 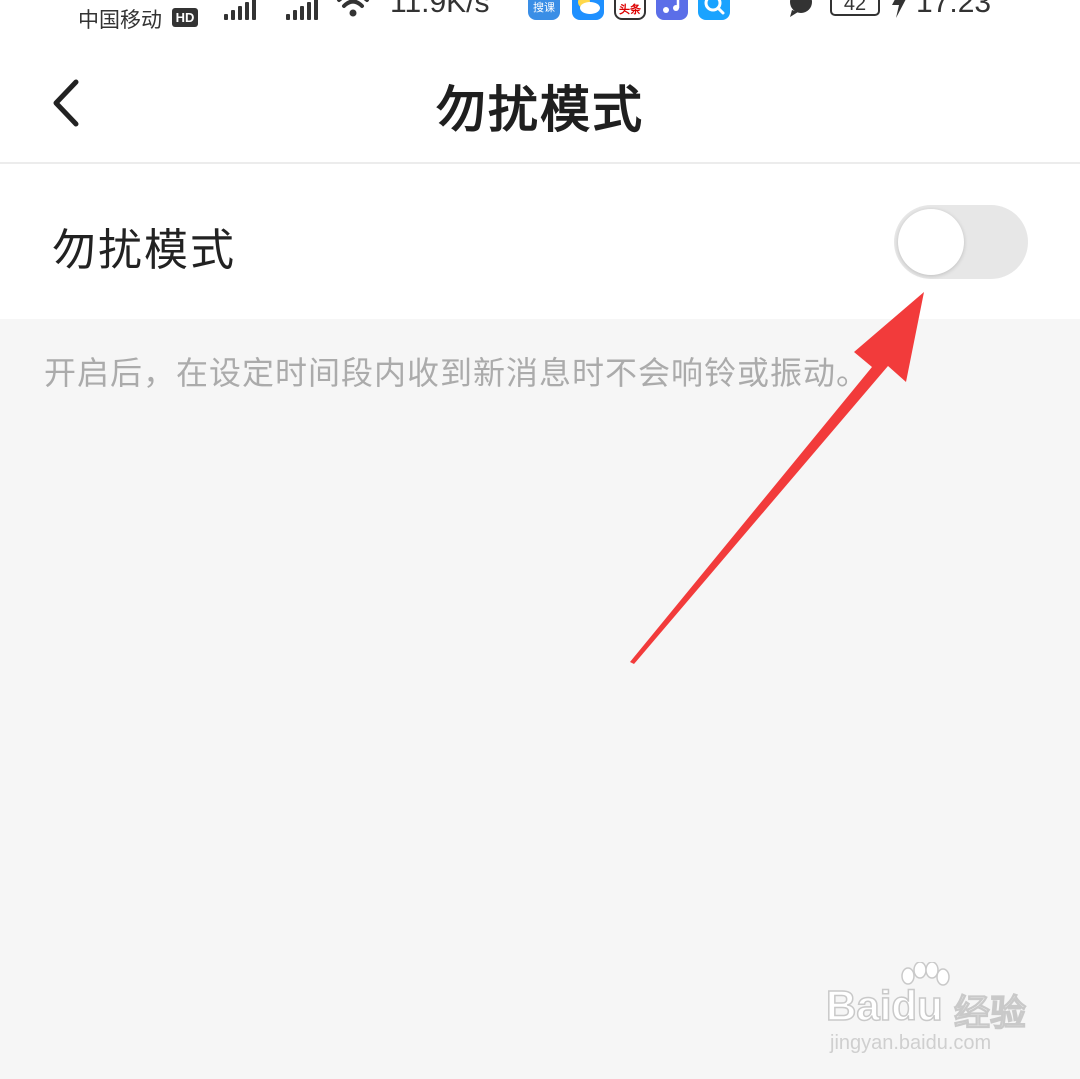 What do you see at coordinates (588, 10) in the screenshot?
I see `weather-app-icon` at bounding box center [588, 10].